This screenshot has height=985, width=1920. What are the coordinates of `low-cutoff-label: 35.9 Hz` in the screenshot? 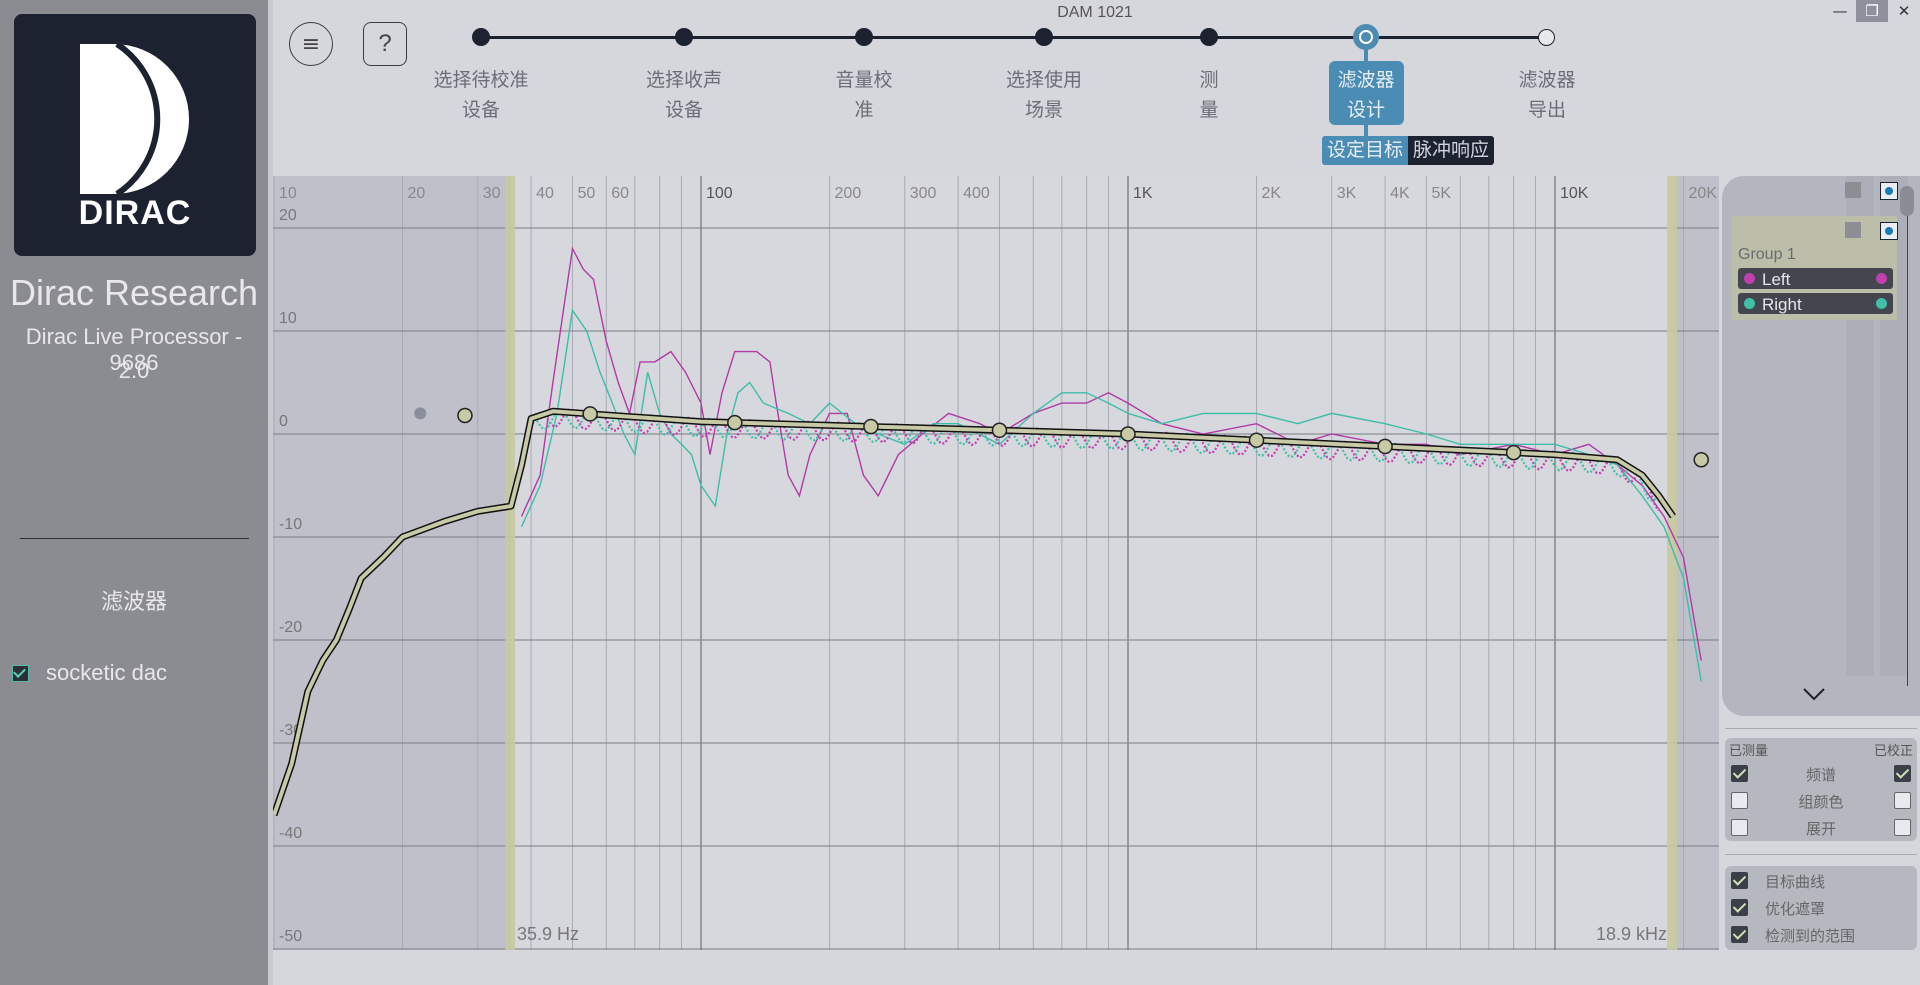 It's located at (548, 934).